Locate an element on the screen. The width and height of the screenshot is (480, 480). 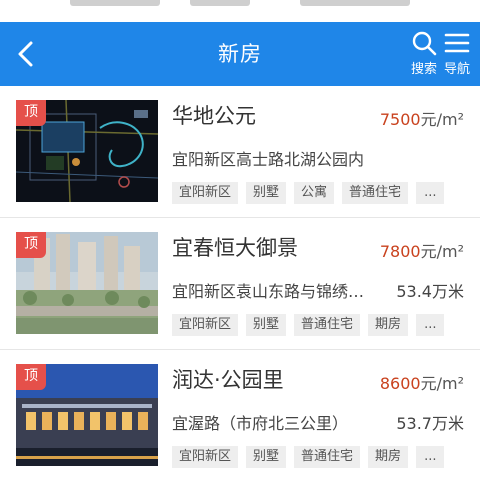
listing-total: 53.4万米 is located at coordinates (430, 291).